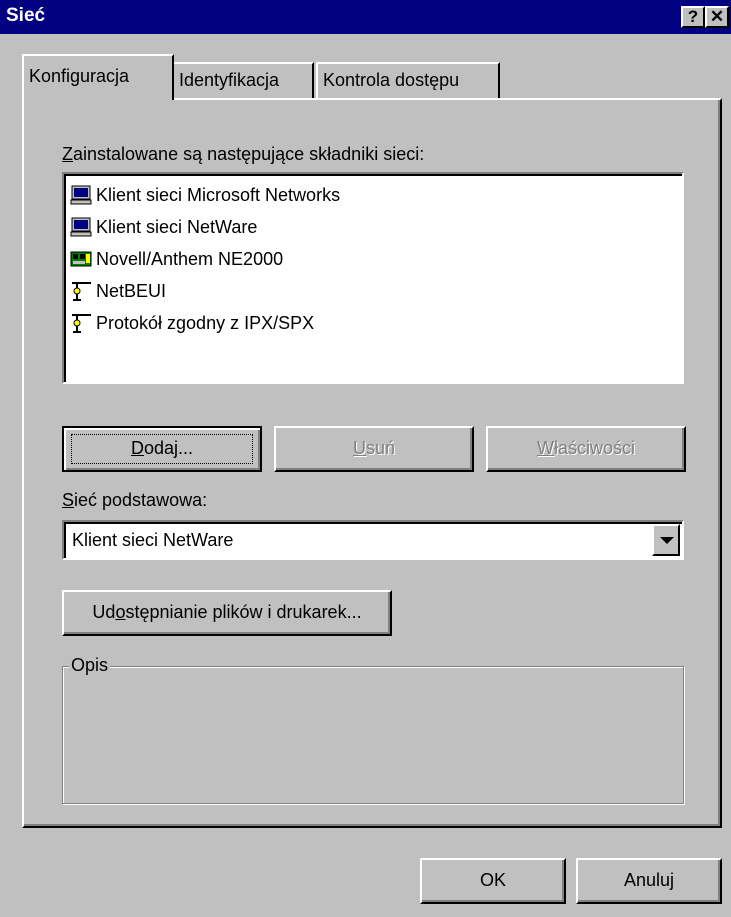 The height and width of the screenshot is (917, 731). I want to click on tab-kontrola-dostepu: Kontrola dostępu, so click(408, 80).